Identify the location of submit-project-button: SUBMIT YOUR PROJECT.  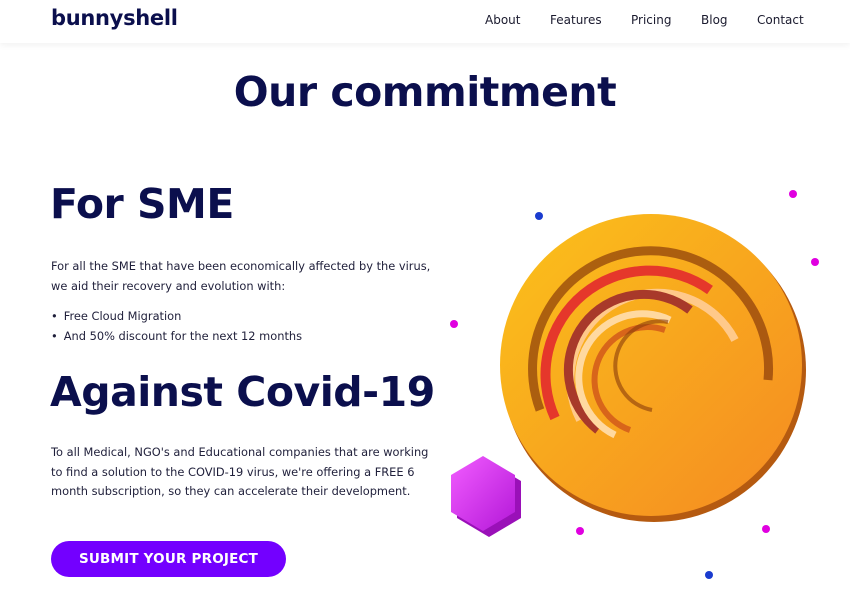
(168, 559).